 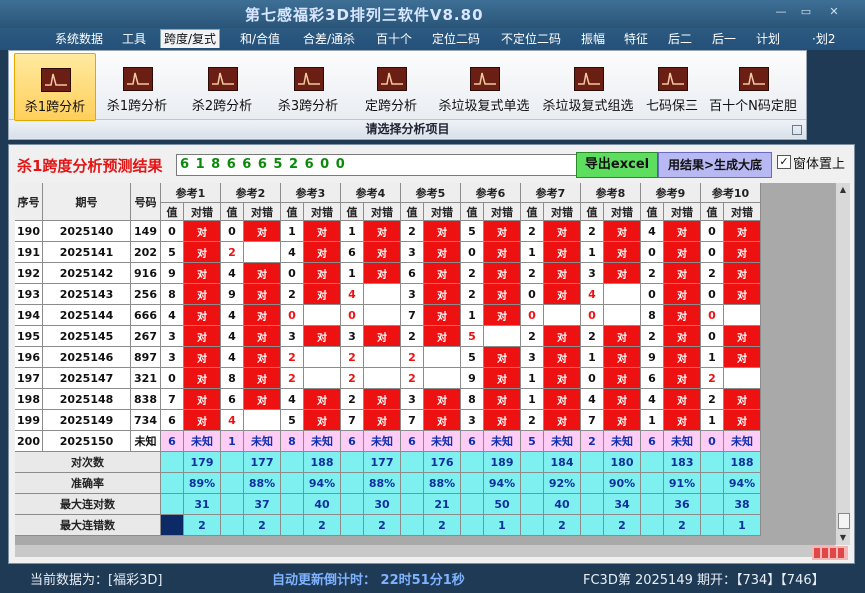 I want to click on row-number: 149, so click(x=146, y=231).